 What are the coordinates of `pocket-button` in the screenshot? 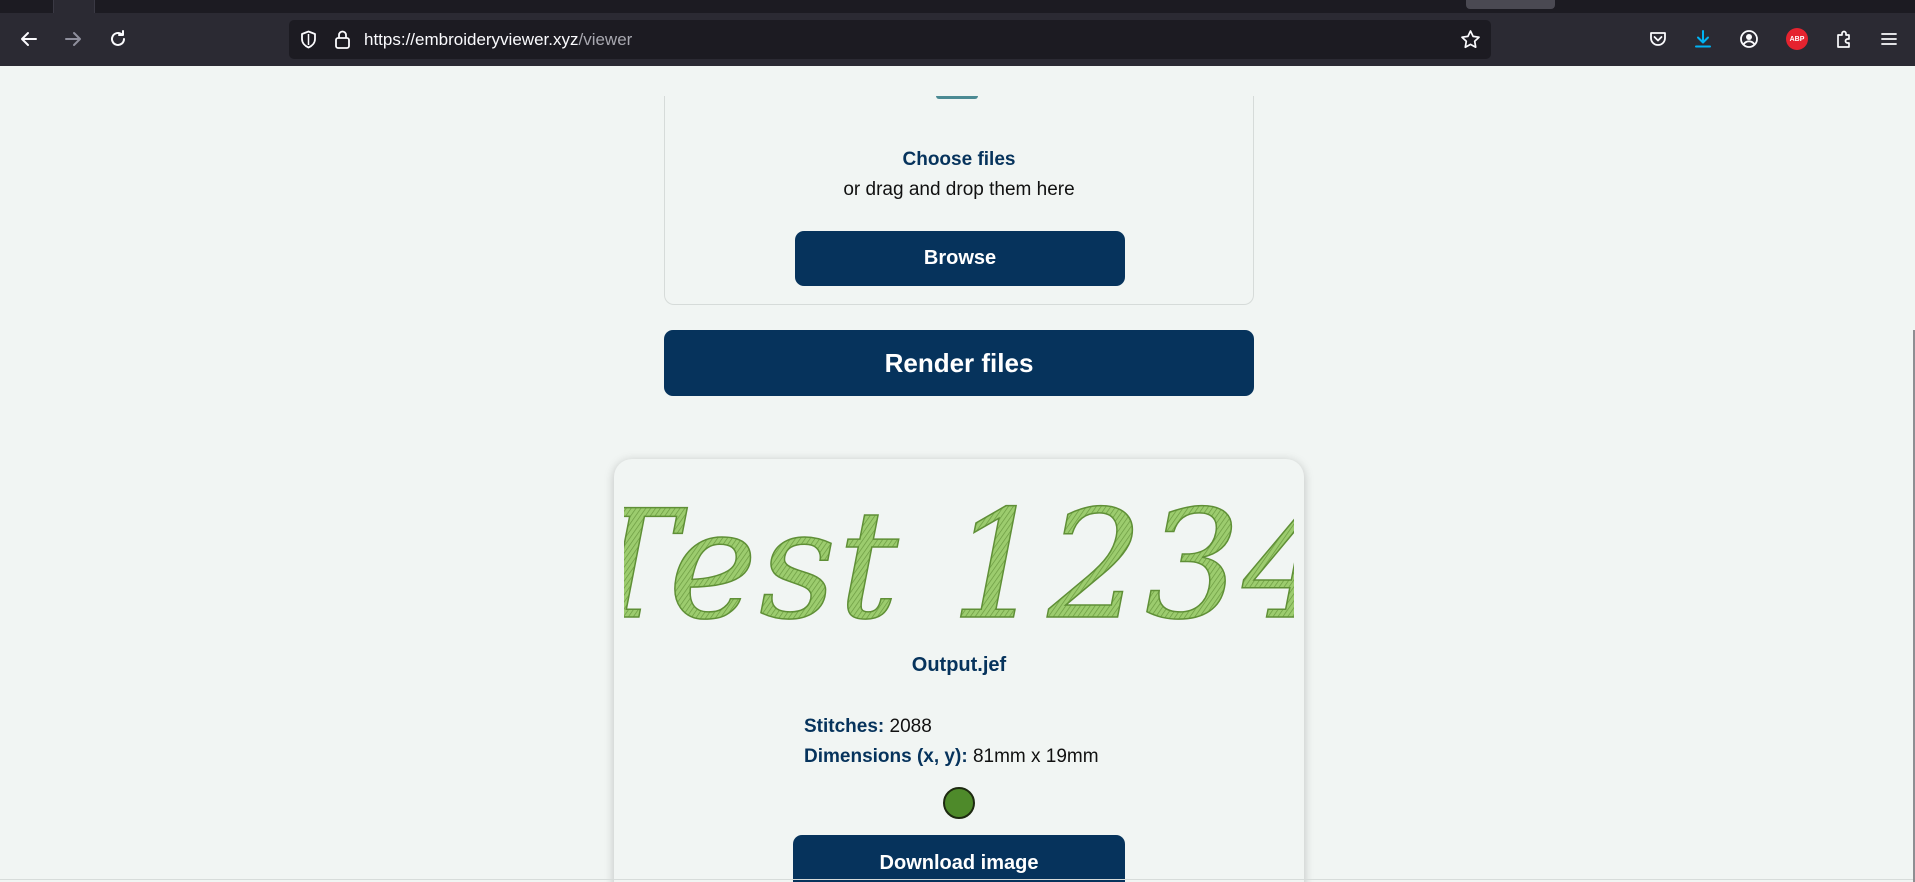 It's located at (1658, 39).